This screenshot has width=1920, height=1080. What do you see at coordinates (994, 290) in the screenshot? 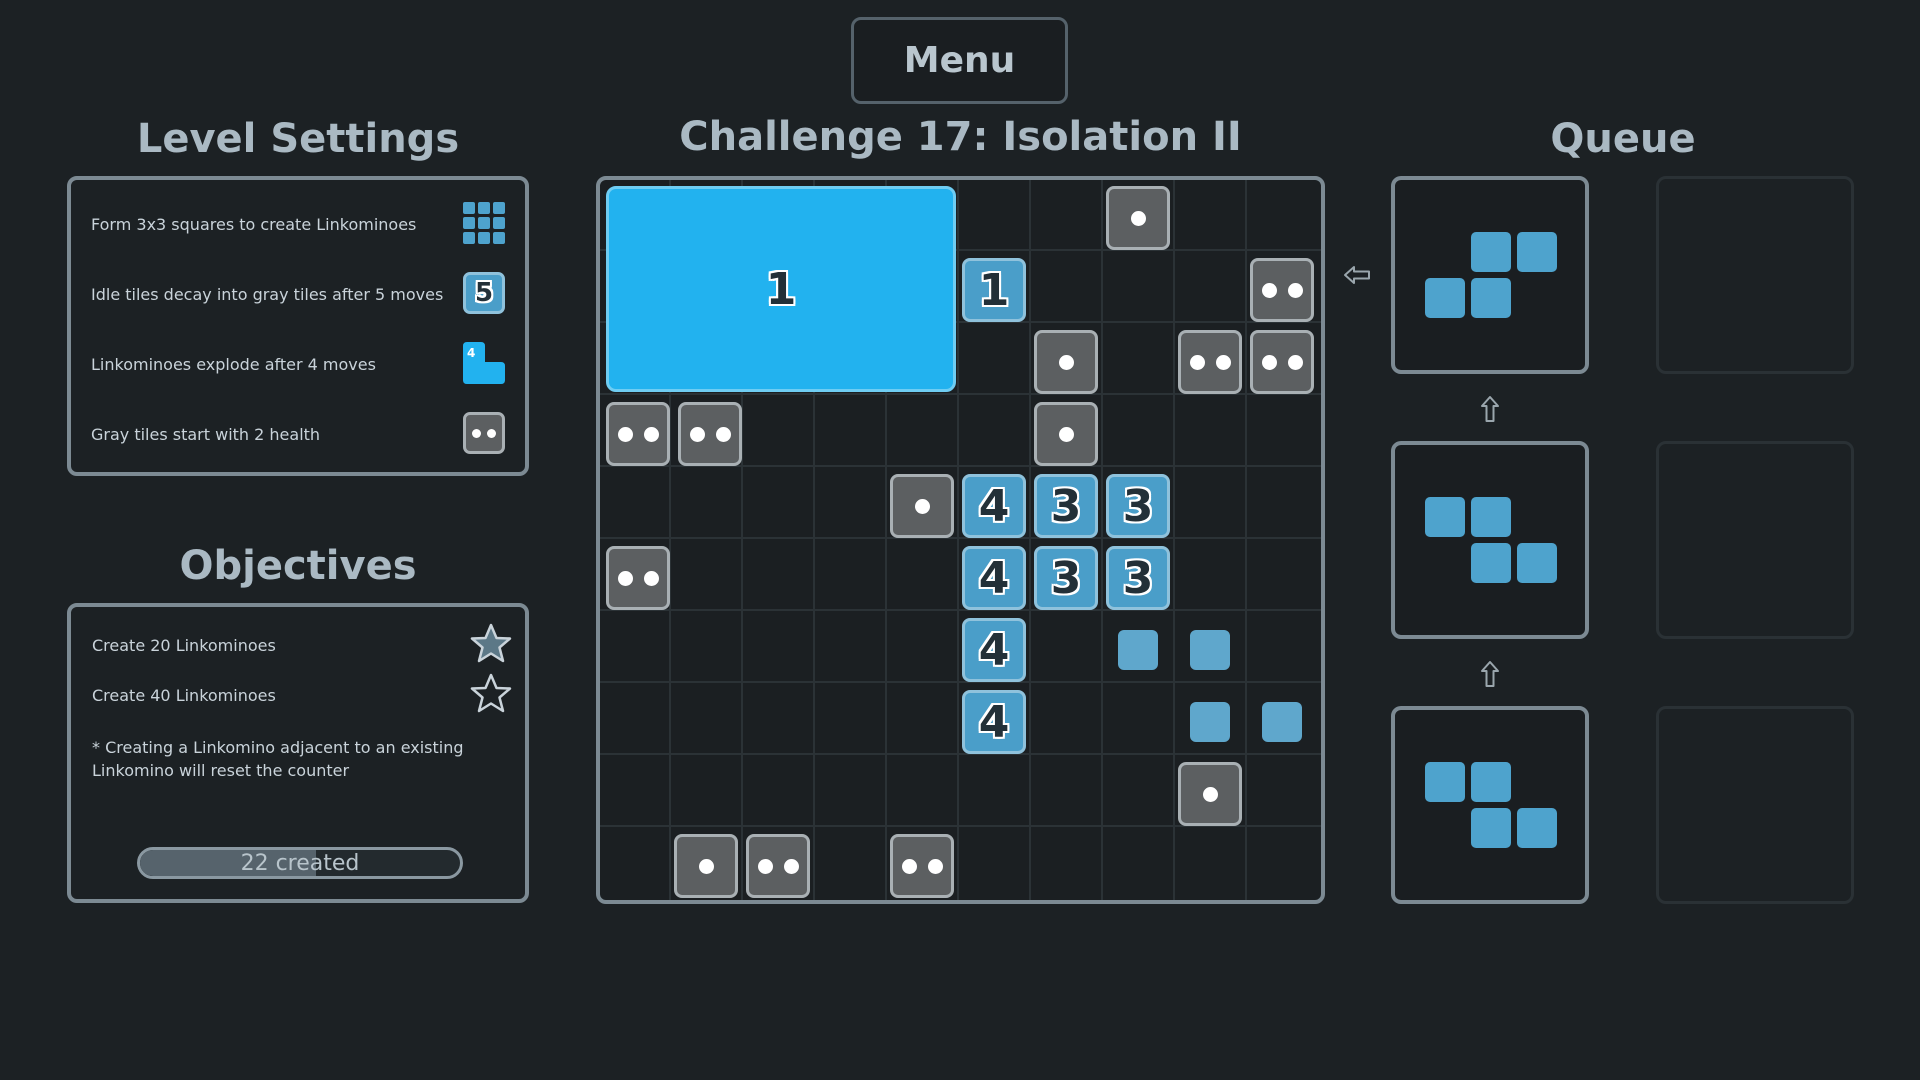
I see `number-tile: 1` at bounding box center [994, 290].